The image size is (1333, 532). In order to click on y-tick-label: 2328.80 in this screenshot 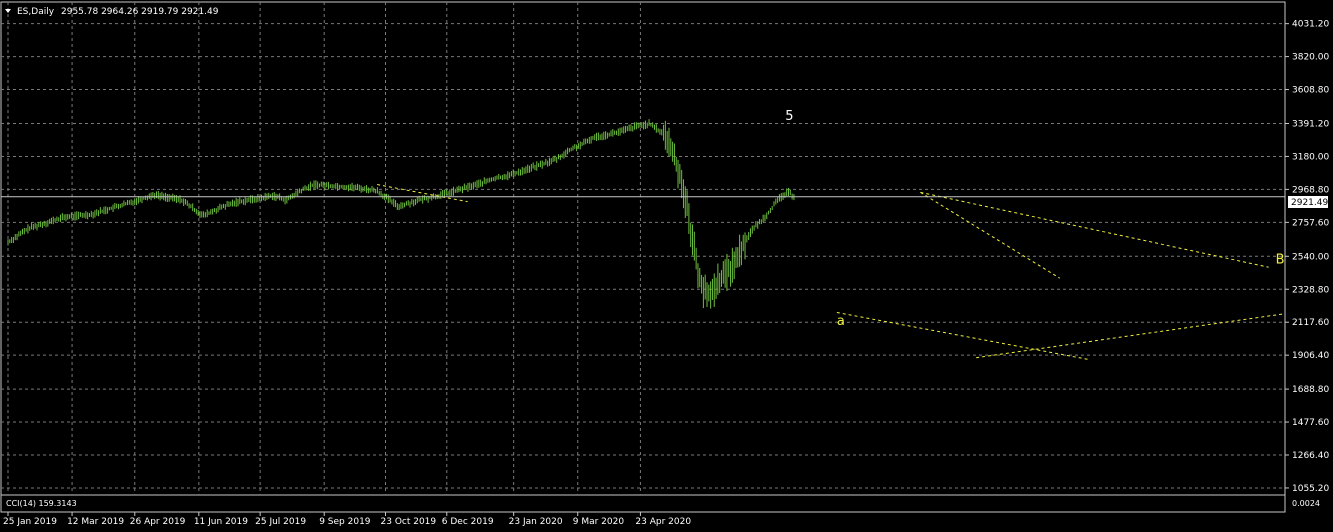, I will do `click(1310, 290)`.